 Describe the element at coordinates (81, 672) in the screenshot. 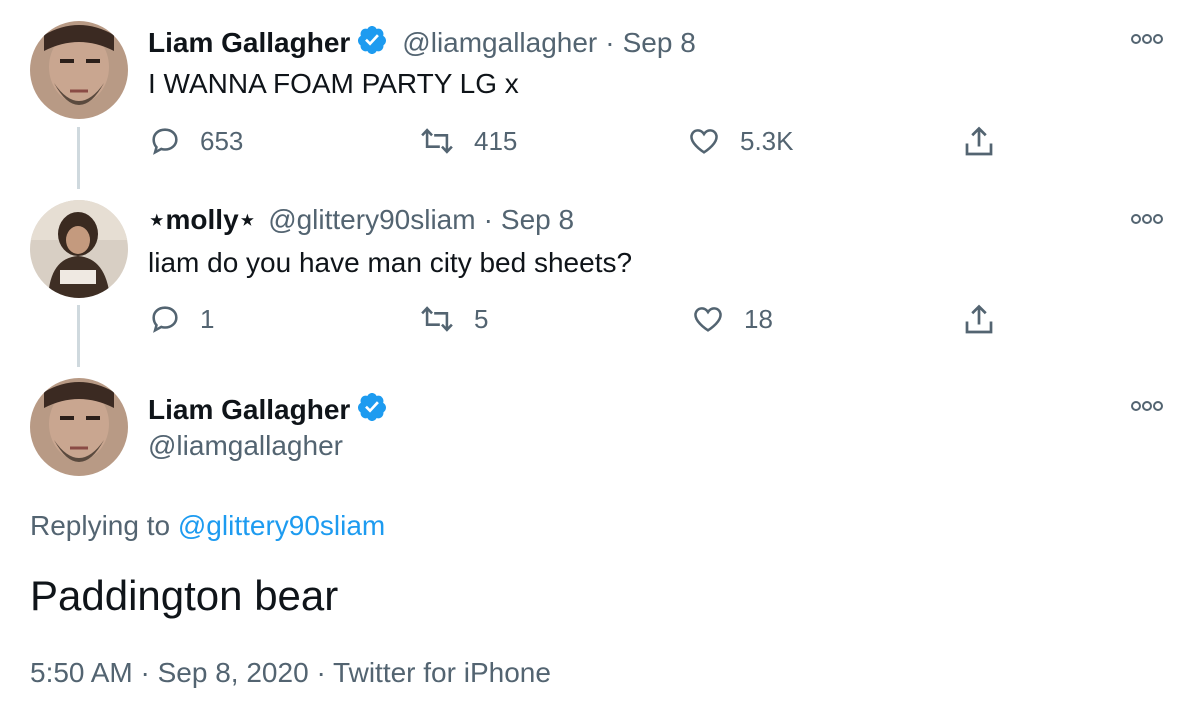

I see `time: 5:50 AM` at that location.